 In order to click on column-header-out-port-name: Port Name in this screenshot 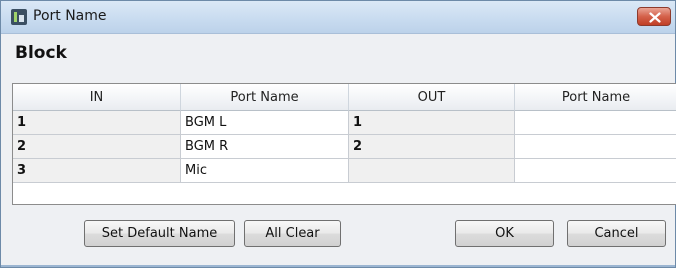, I will do `click(595, 97)`.